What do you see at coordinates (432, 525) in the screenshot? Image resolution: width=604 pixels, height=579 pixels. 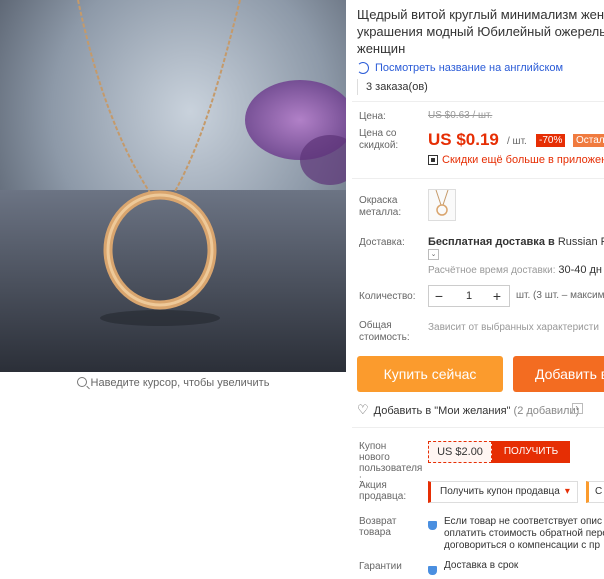 I see `return-shield-icon` at bounding box center [432, 525].